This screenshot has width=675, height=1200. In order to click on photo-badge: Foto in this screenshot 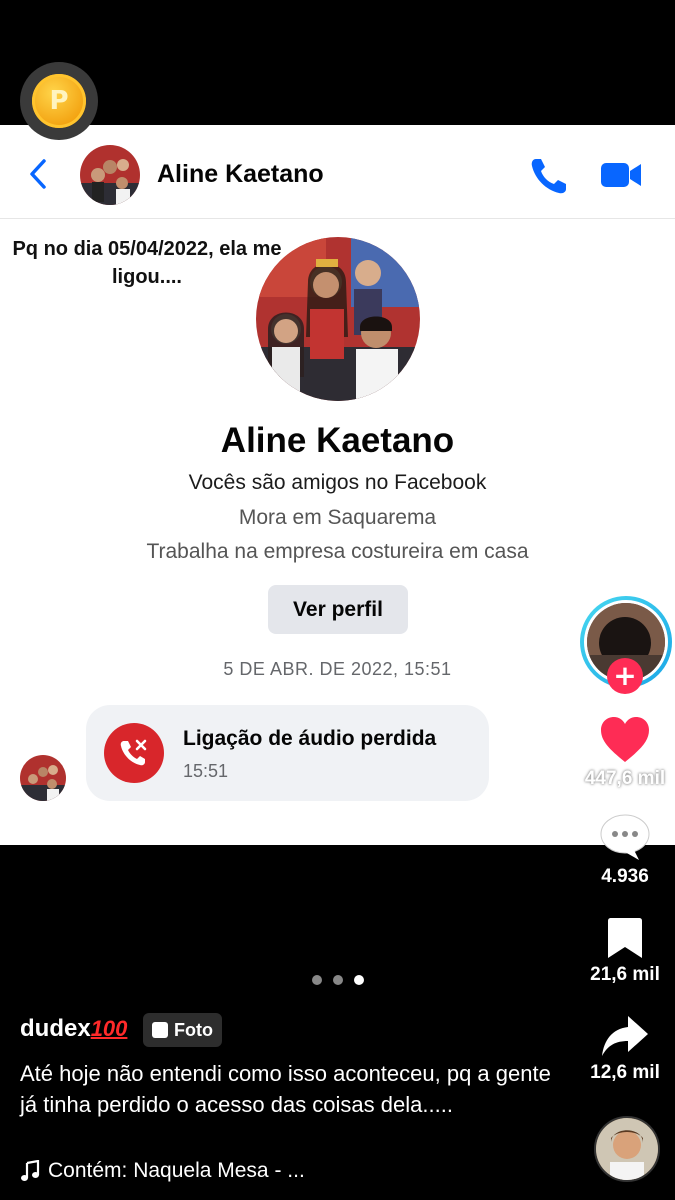, I will do `click(182, 1030)`.